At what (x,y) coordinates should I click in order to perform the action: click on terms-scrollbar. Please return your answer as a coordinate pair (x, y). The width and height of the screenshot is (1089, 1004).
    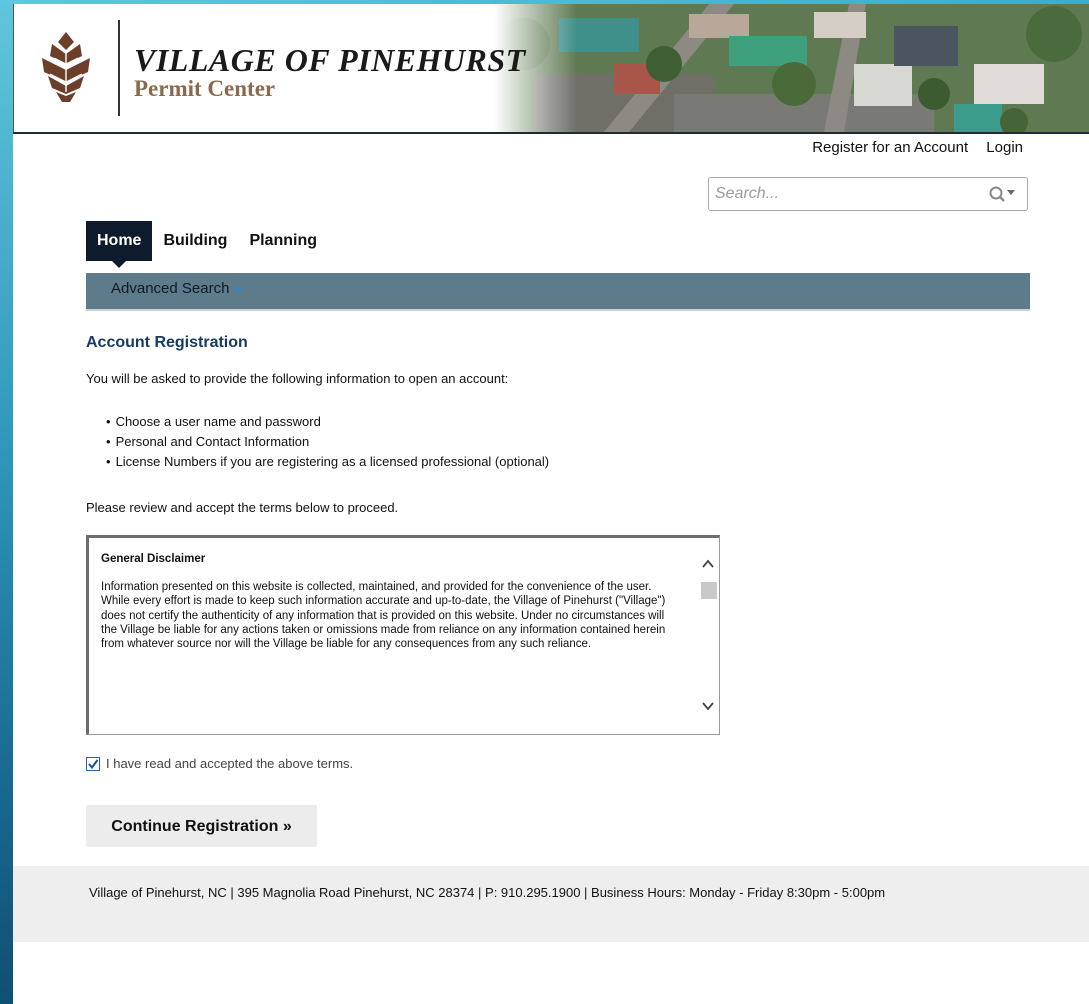
    Looking at the image, I should click on (708, 636).